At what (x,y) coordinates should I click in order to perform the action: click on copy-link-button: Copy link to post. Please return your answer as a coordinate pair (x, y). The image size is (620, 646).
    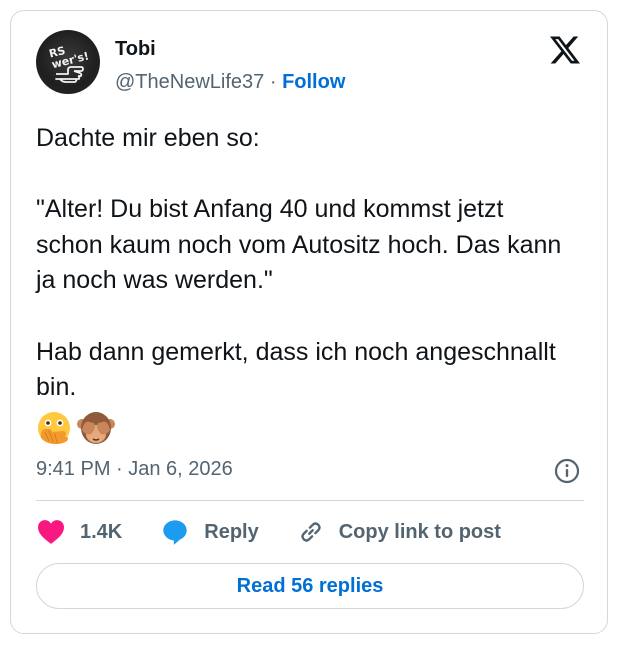
    Looking at the image, I should click on (399, 532).